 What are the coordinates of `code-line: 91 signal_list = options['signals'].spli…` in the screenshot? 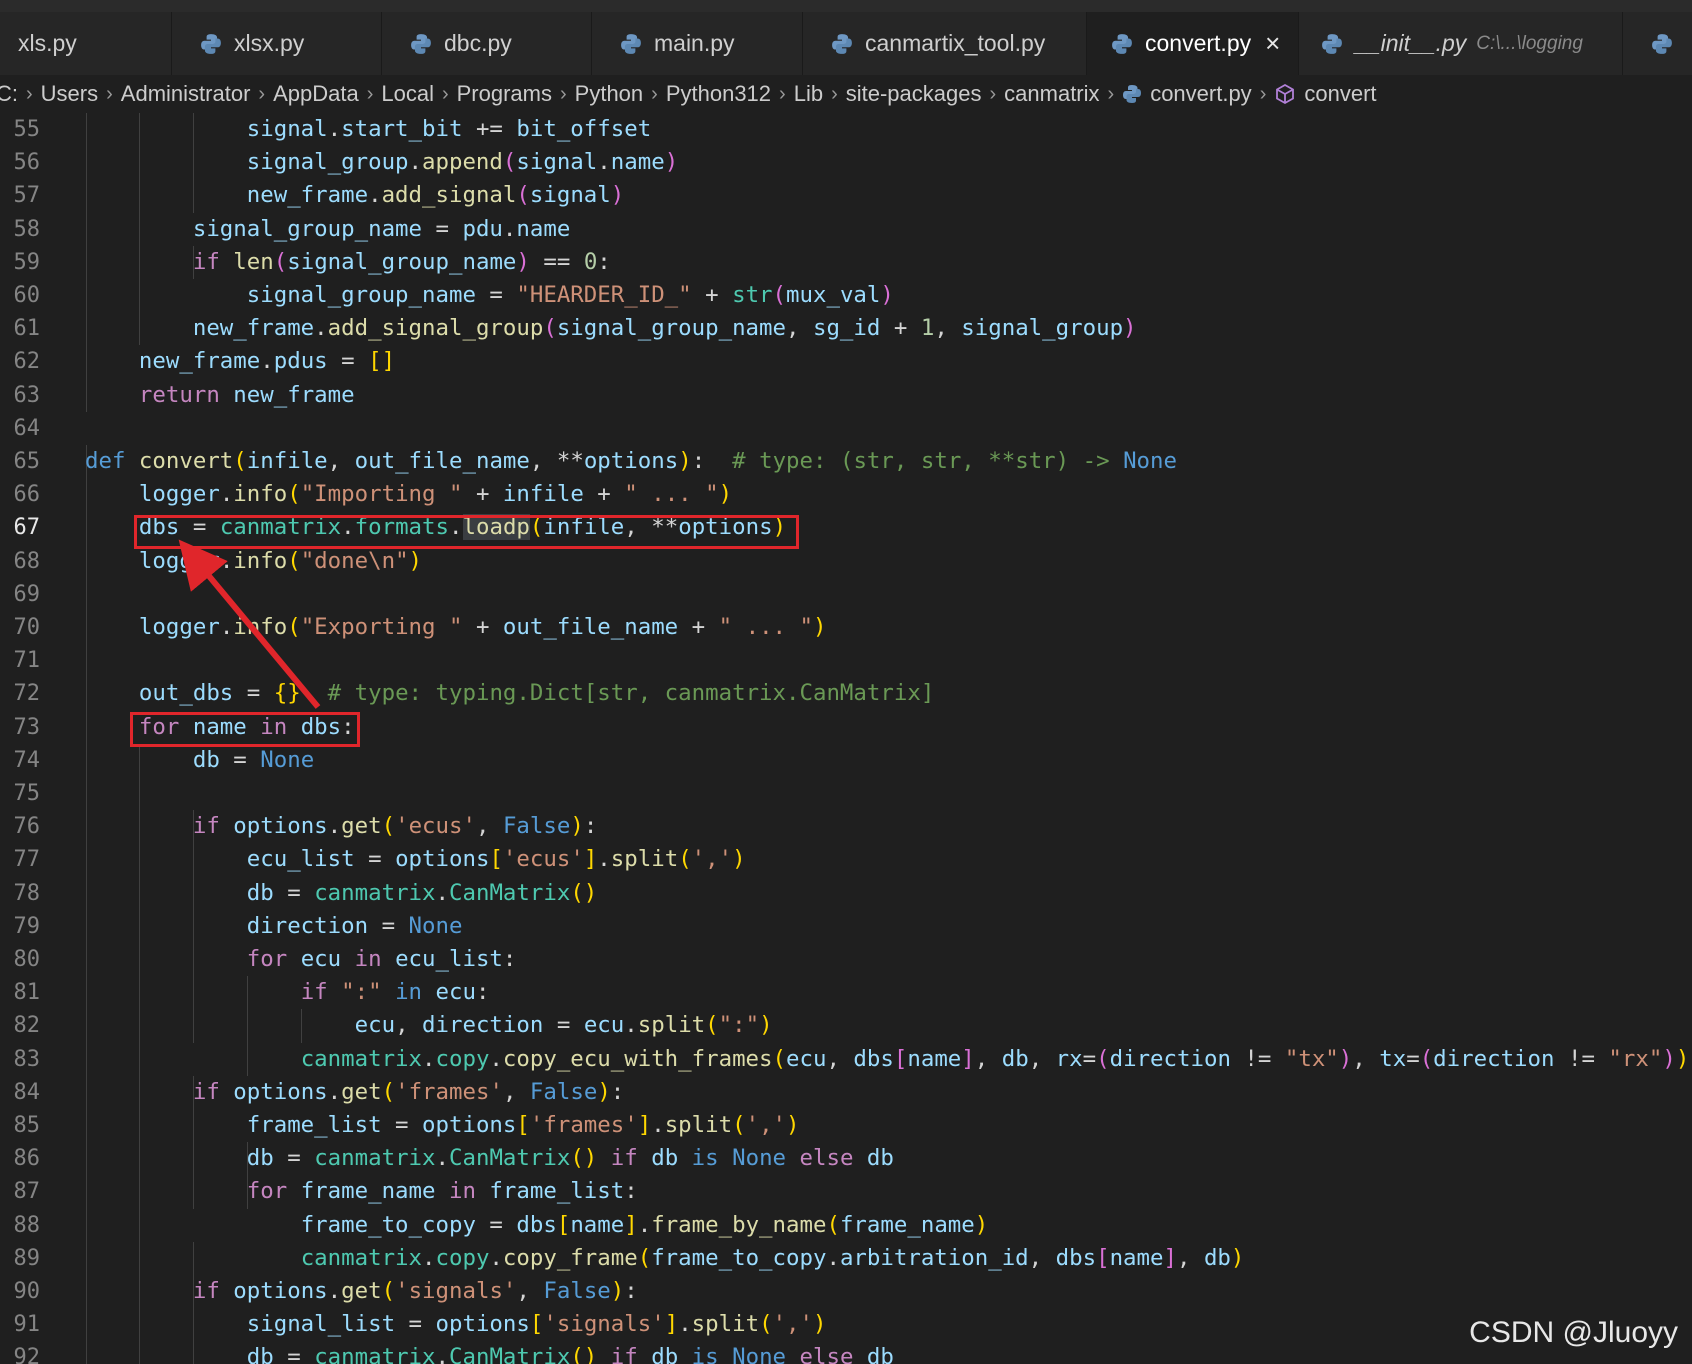 It's located at (846, 1324).